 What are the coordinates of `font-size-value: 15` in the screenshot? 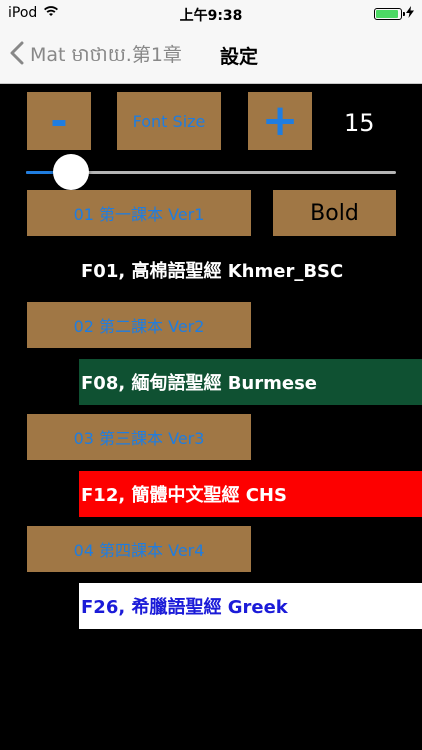 It's located at (359, 123).